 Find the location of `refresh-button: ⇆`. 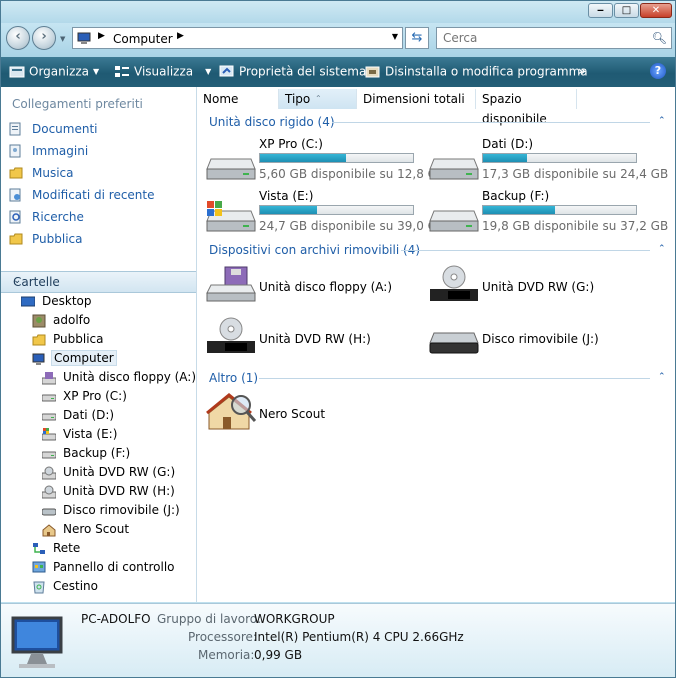

refresh-button: ⇆ is located at coordinates (417, 38).